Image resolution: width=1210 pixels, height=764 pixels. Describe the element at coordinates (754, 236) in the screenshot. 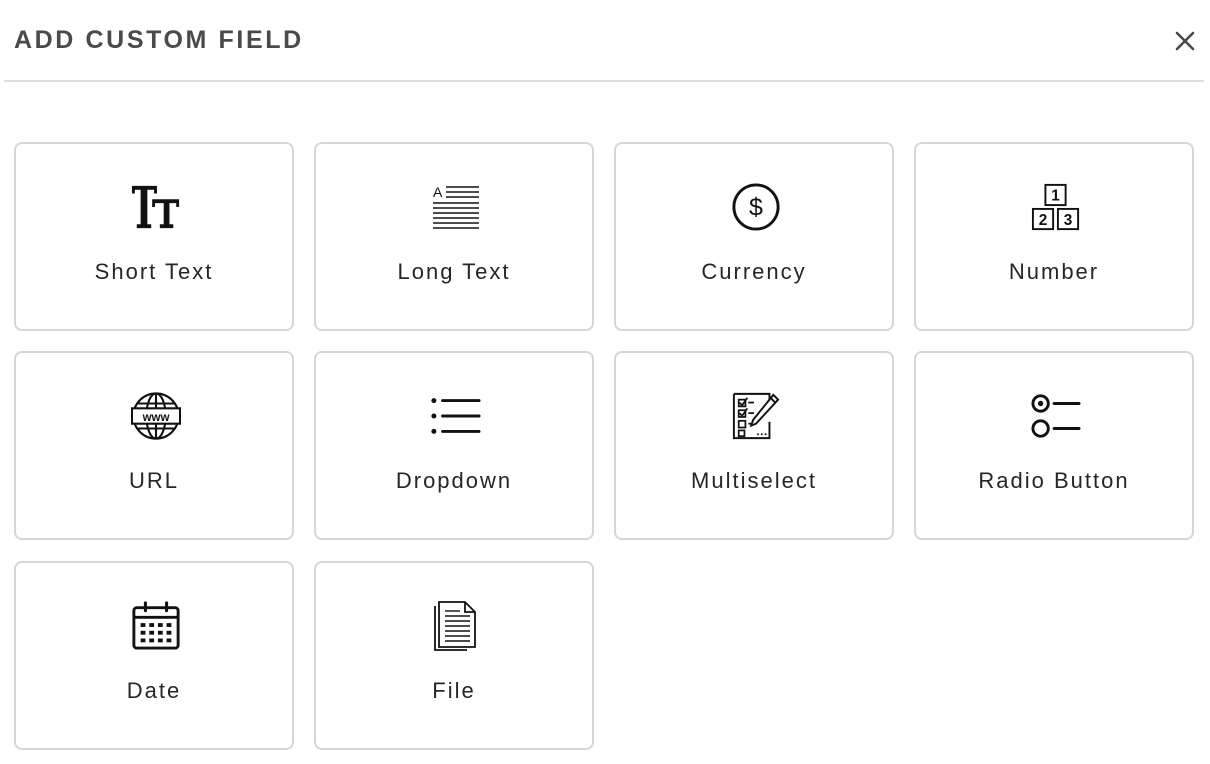

I see `field-card-currency: $ Currency` at that location.